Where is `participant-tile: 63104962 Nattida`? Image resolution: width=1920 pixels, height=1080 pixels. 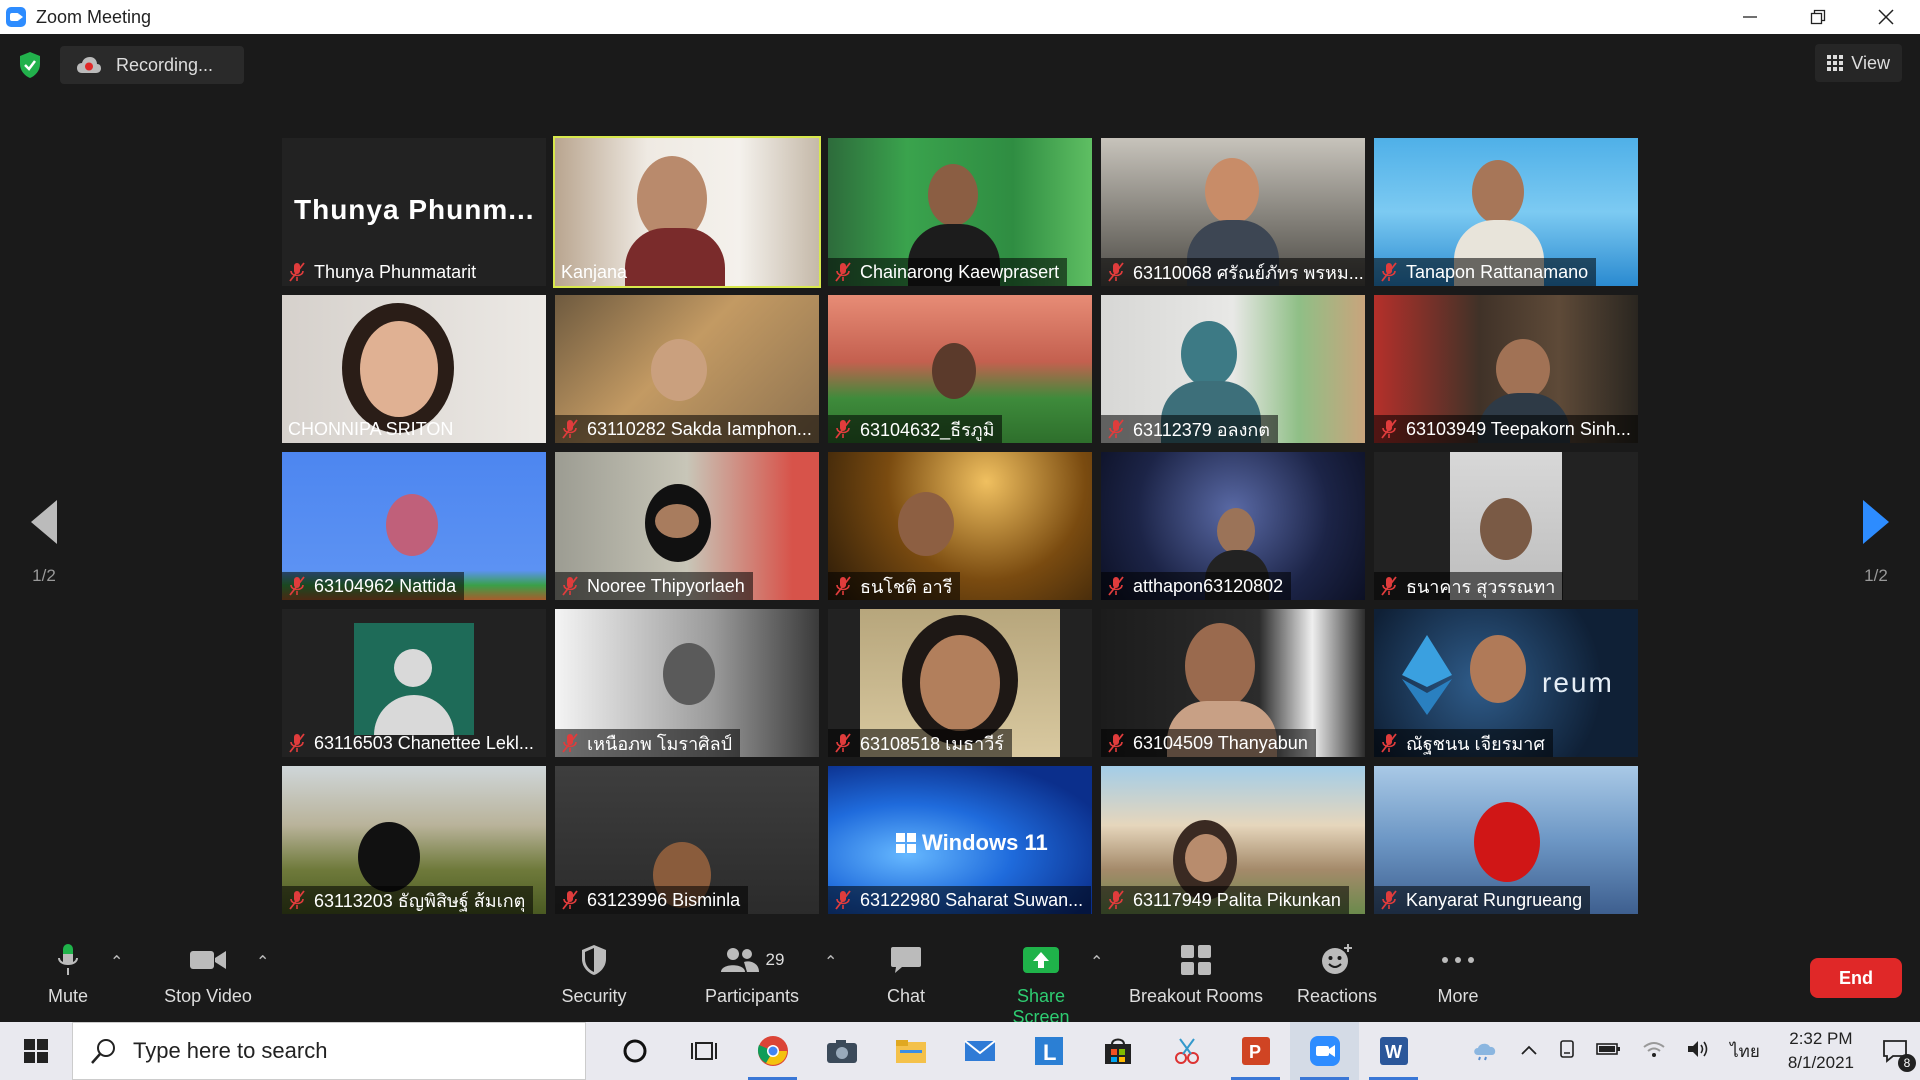 participant-tile: 63104962 Nattida is located at coordinates (414, 526).